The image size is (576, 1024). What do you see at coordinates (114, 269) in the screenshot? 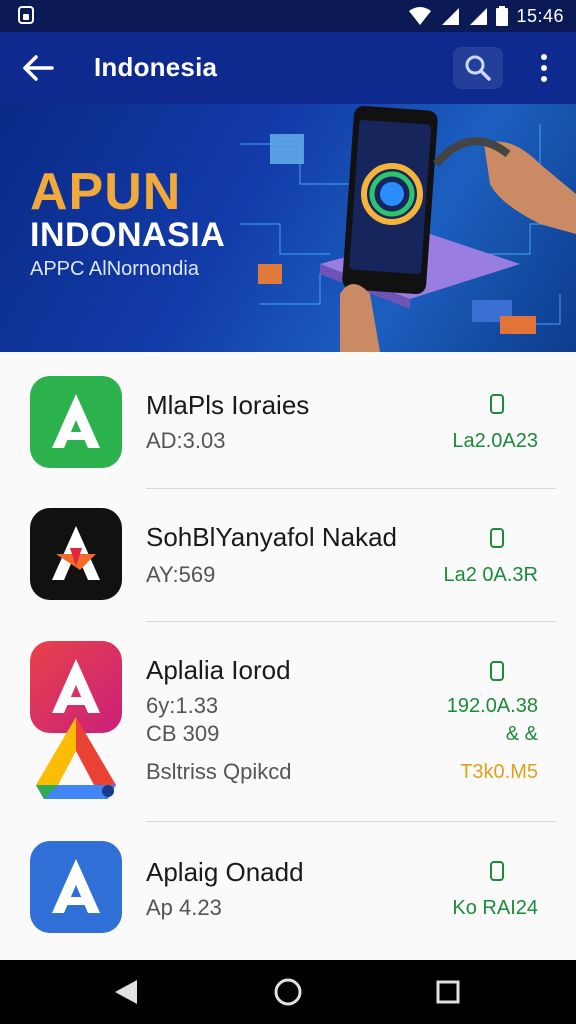
I see `banner-subtitle: APPC AlNornondia` at bounding box center [114, 269].